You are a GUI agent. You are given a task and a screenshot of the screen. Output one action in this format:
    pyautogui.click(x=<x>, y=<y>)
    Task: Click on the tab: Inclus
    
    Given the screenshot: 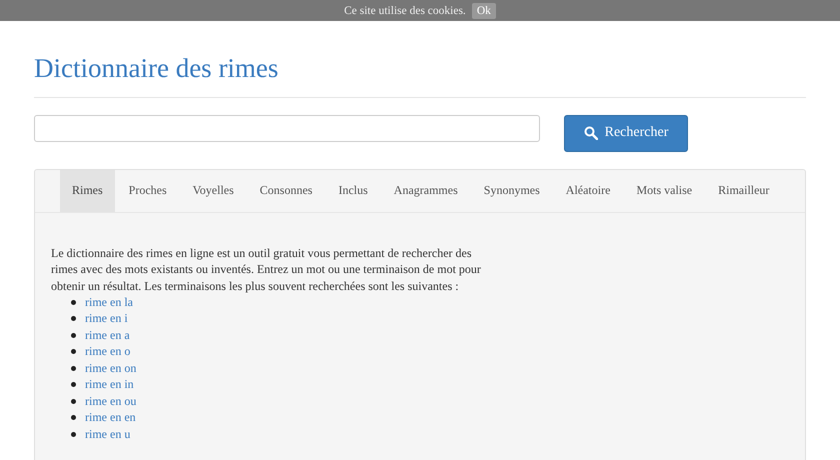 What is the action you would take?
    pyautogui.click(x=353, y=191)
    